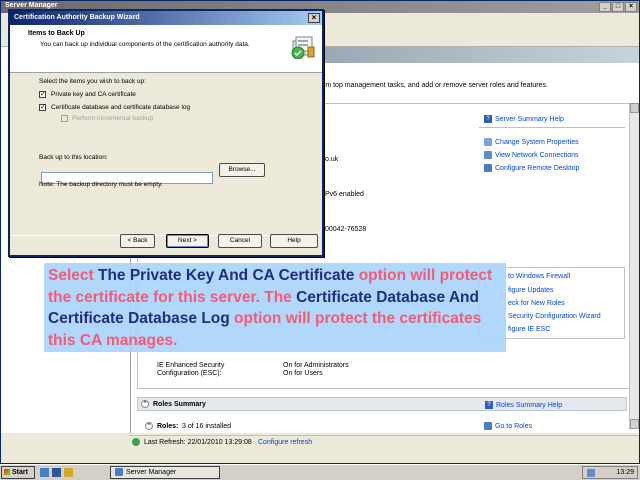  What do you see at coordinates (92, 81) in the screenshot?
I see `select-items-label: Select the items you wish to back up:` at bounding box center [92, 81].